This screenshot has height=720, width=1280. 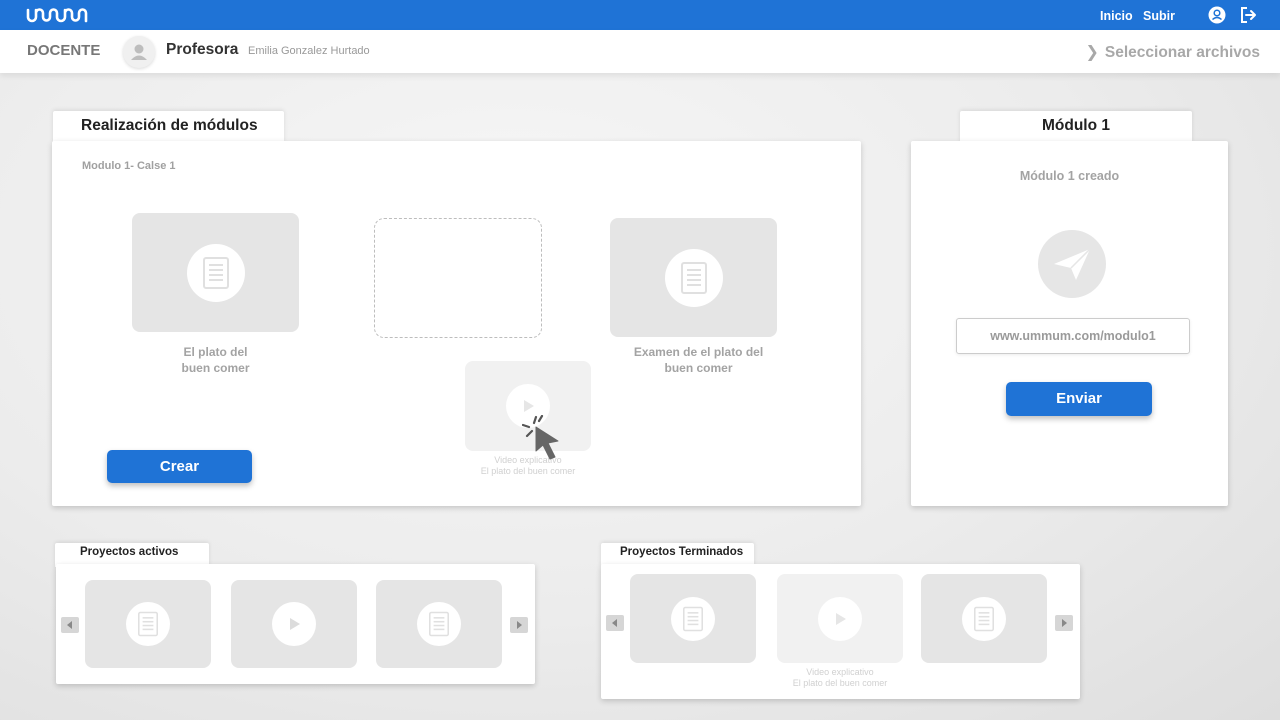 What do you see at coordinates (1069, 176) in the screenshot?
I see `module-status: Módulo 1 creado` at bounding box center [1069, 176].